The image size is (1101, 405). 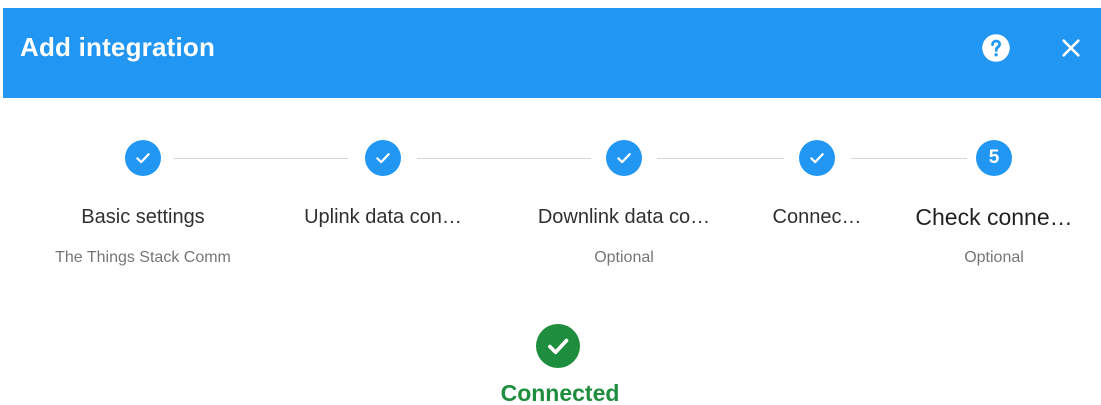 I want to click on step-sublabel: The Things Stack Comm, so click(x=143, y=257).